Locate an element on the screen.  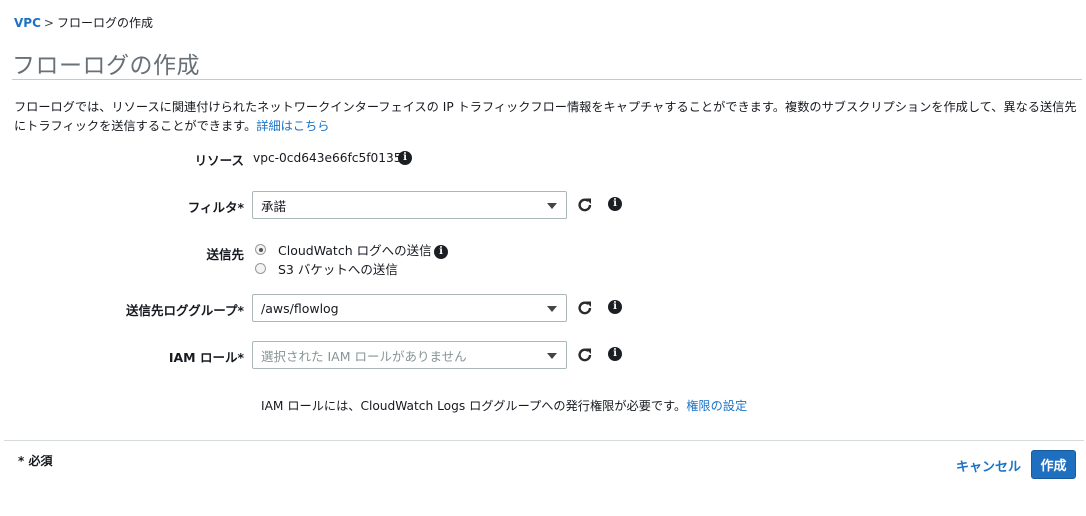
filter-label: フィルタ* is located at coordinates (215, 207).